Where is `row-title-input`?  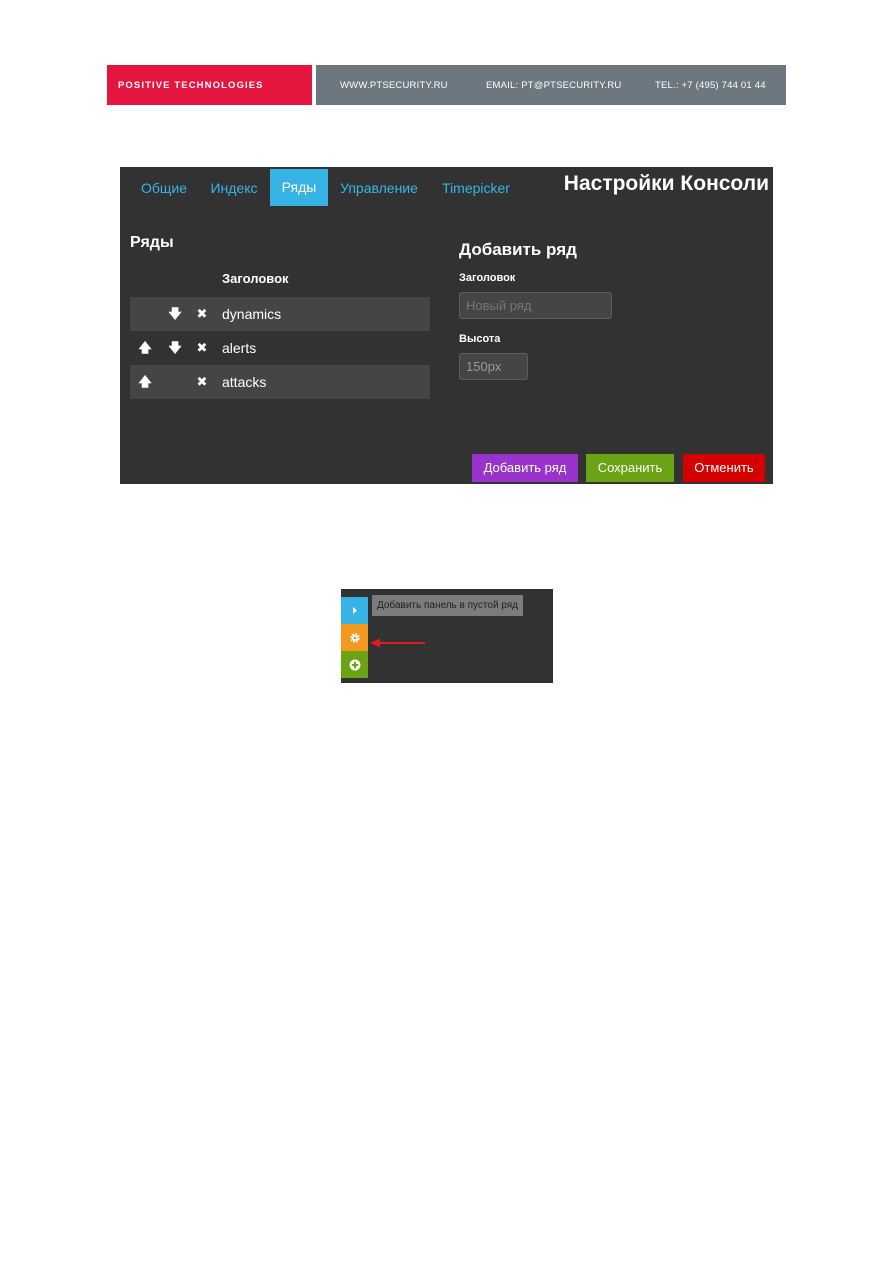
row-title-input is located at coordinates (535, 305).